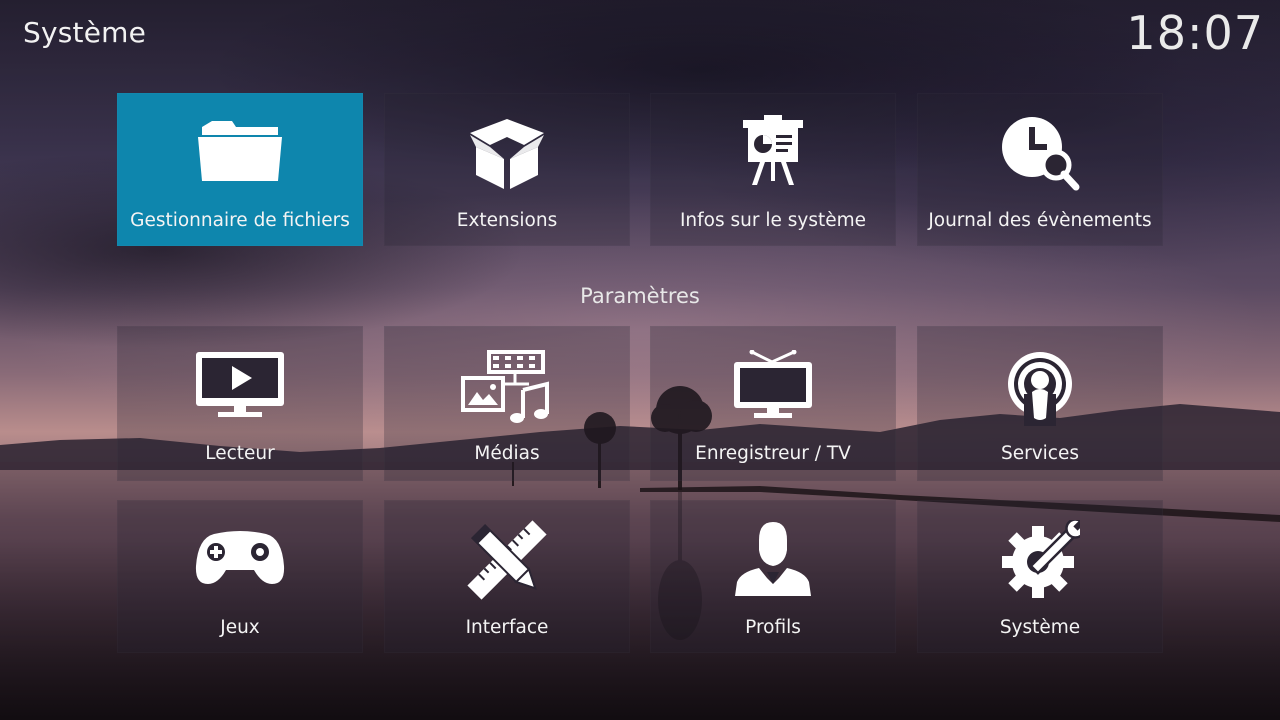 This screenshot has width=1280, height=720. I want to click on tile-services: Services, so click(1040, 403).